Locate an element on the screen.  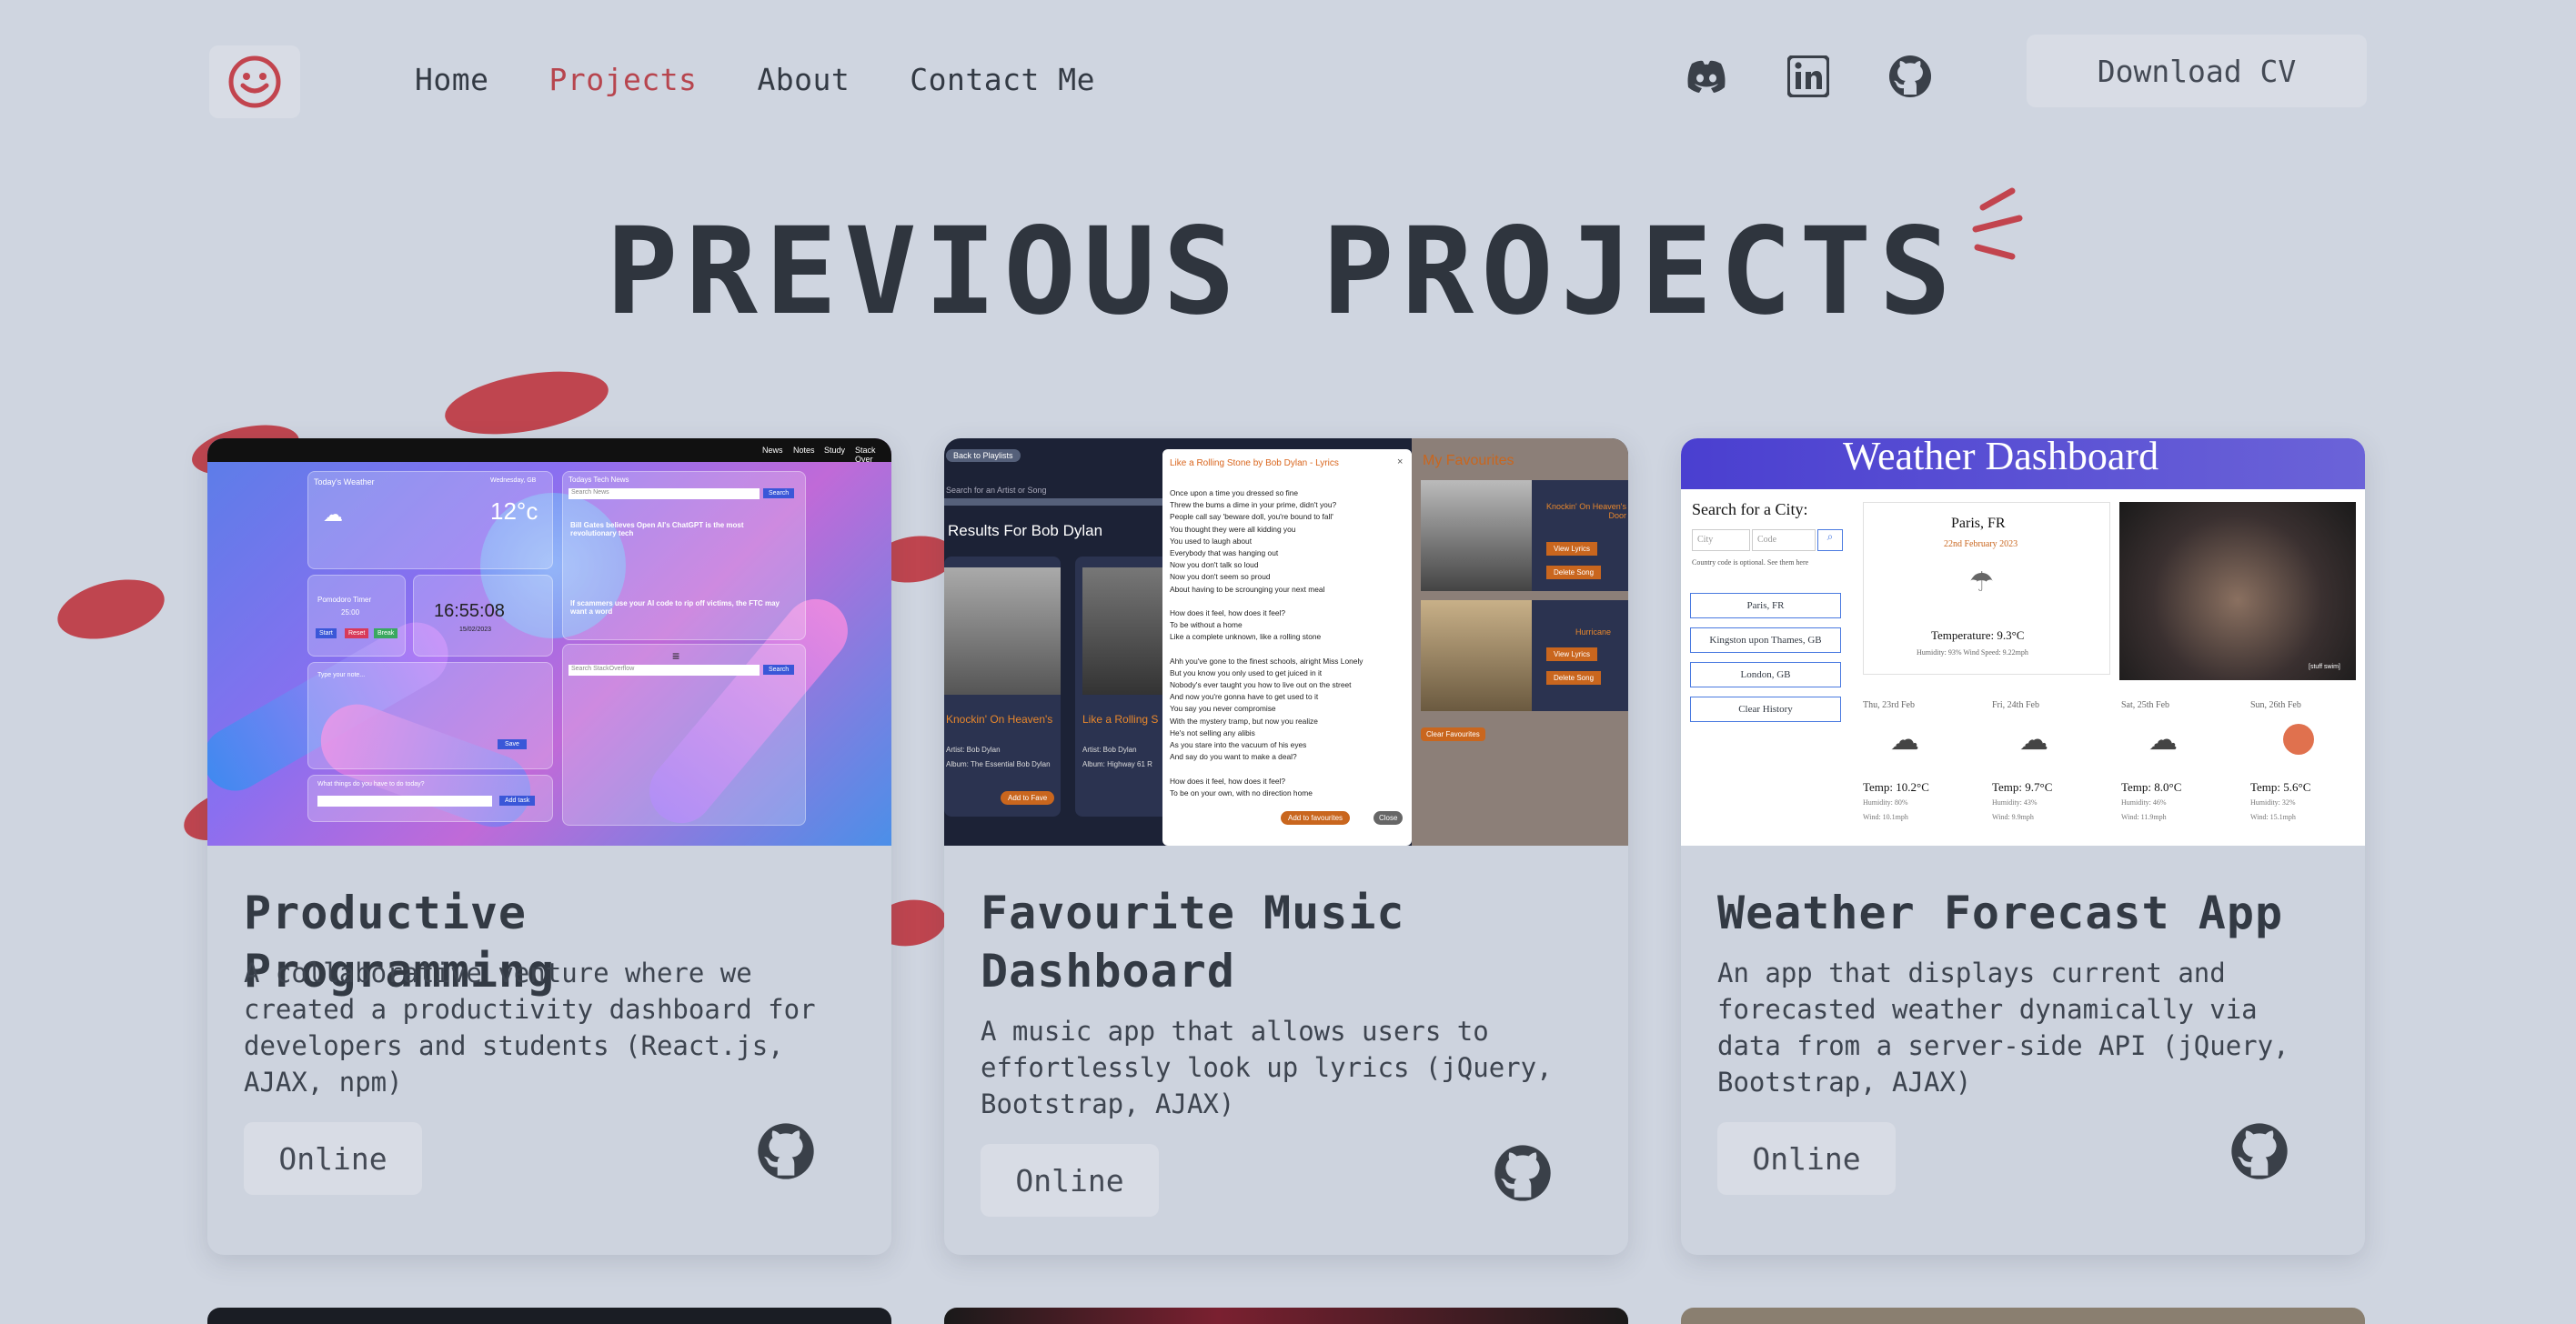
lyric-line: You thought they were all kidding you is located at coordinates (1233, 529).